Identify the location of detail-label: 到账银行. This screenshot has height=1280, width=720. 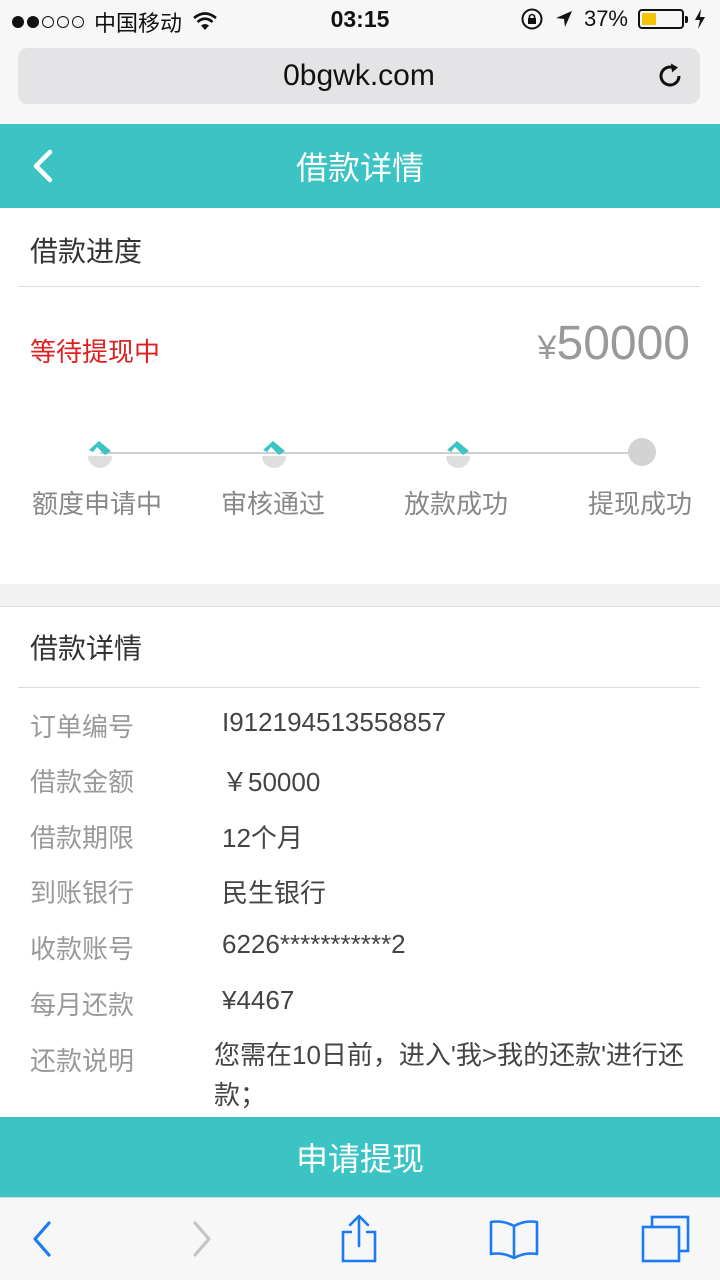
(82, 893).